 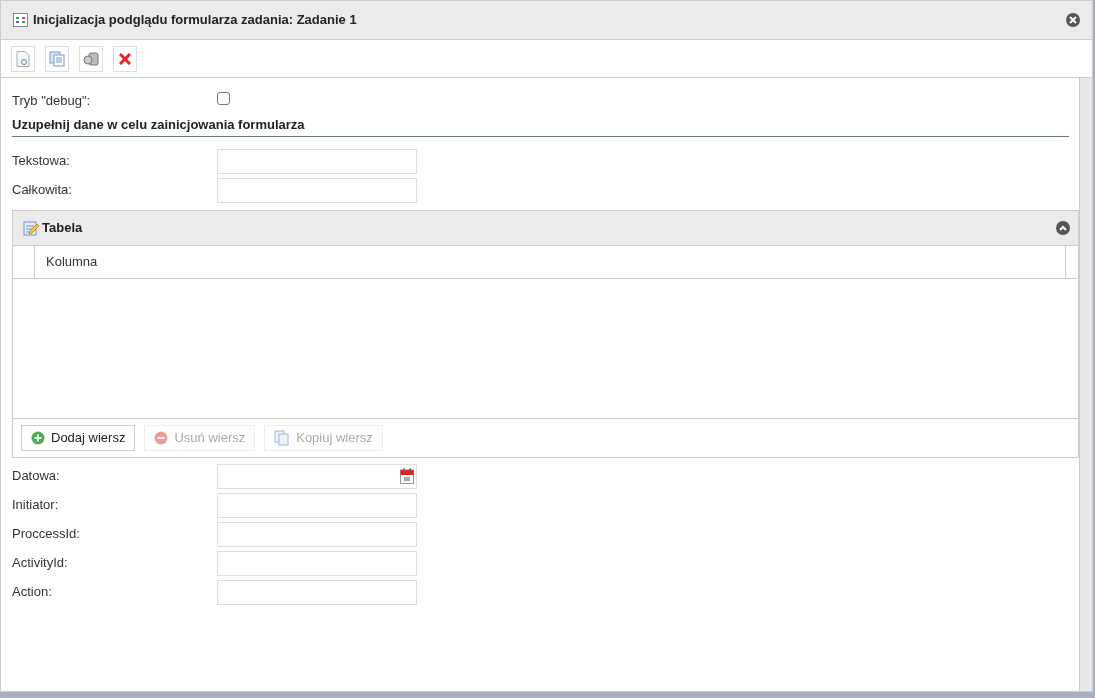 What do you see at coordinates (63, 227) in the screenshot?
I see `panel-title: Tabela` at bounding box center [63, 227].